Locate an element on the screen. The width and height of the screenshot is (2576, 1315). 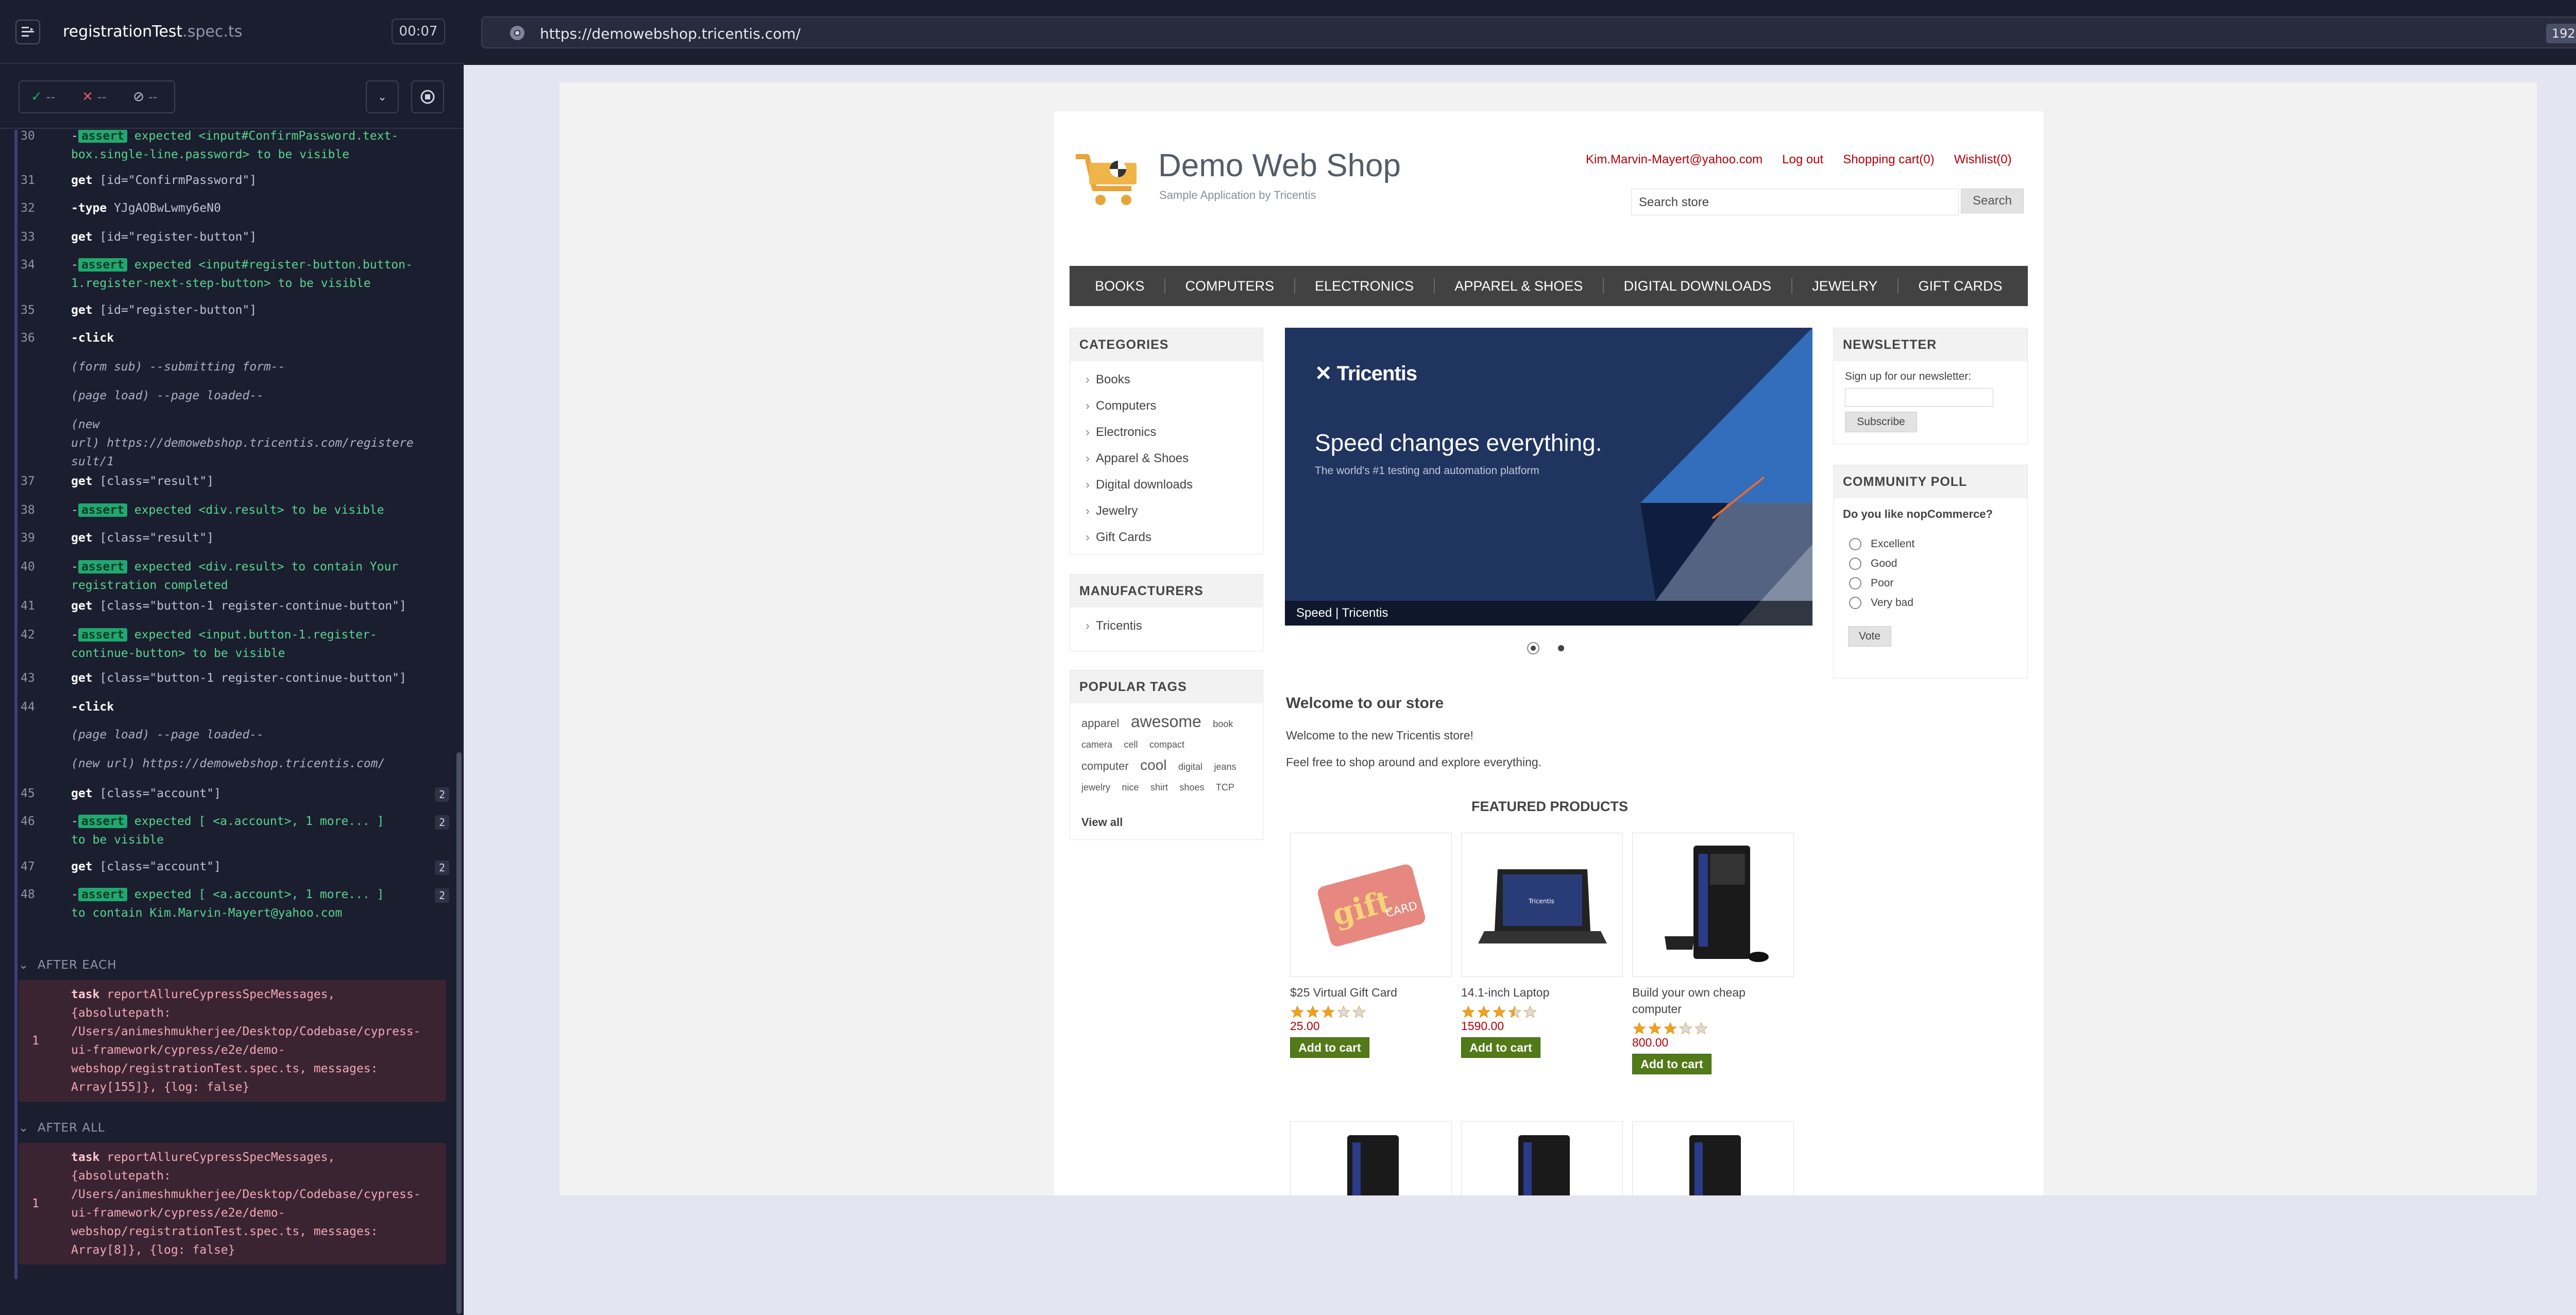
tag-link: cool is located at coordinates (1153, 765).